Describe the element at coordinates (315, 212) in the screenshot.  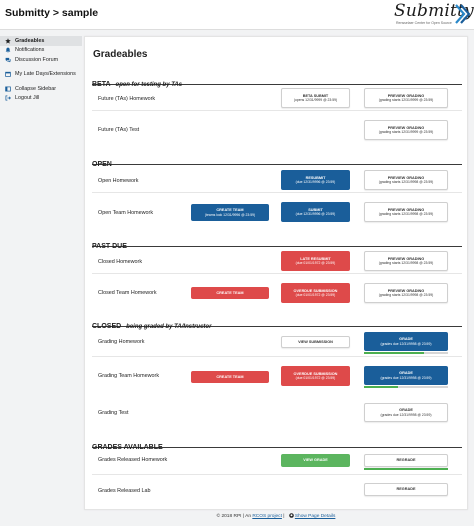
I see `submit-button: SUBMIT (due 12/31/9996 @ 23:59)` at that location.